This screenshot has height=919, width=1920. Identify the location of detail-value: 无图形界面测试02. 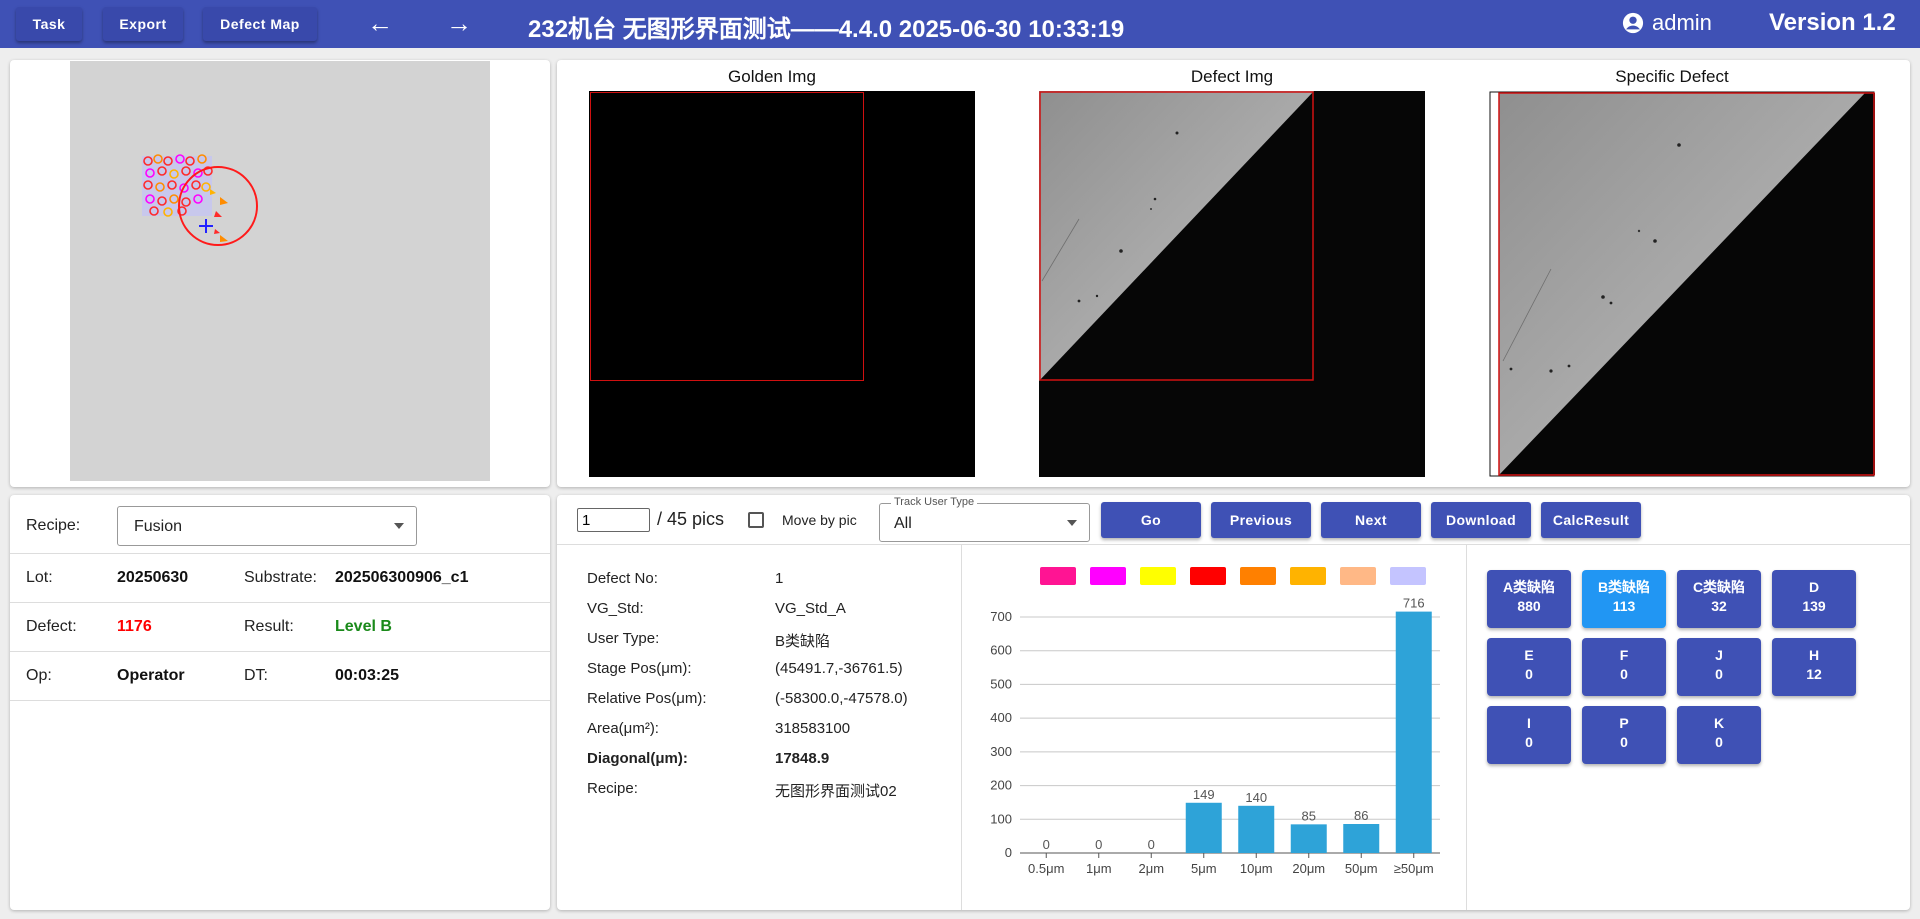
(836, 791).